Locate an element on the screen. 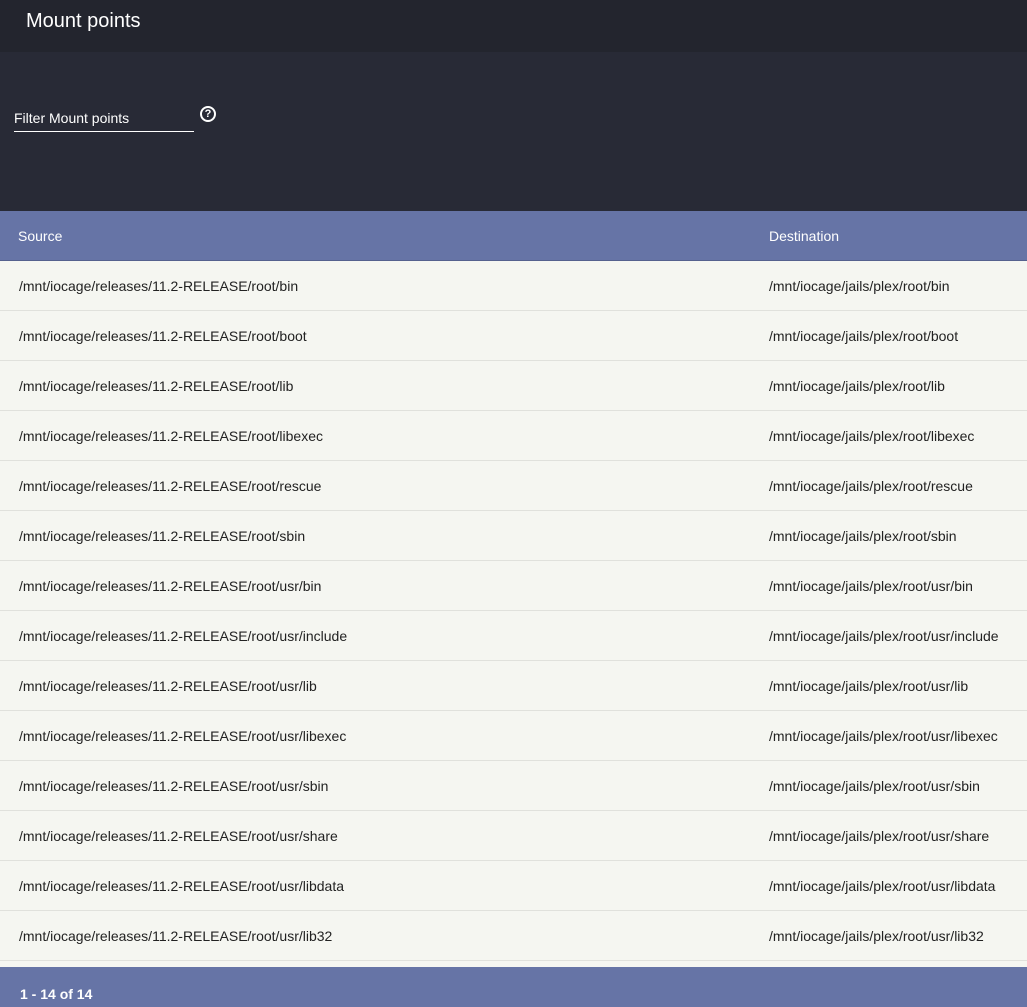 This screenshot has height=1007, width=1027. destination-cell: /mnt/iocage/jails/plex/root/usr/include is located at coordinates (884, 635).